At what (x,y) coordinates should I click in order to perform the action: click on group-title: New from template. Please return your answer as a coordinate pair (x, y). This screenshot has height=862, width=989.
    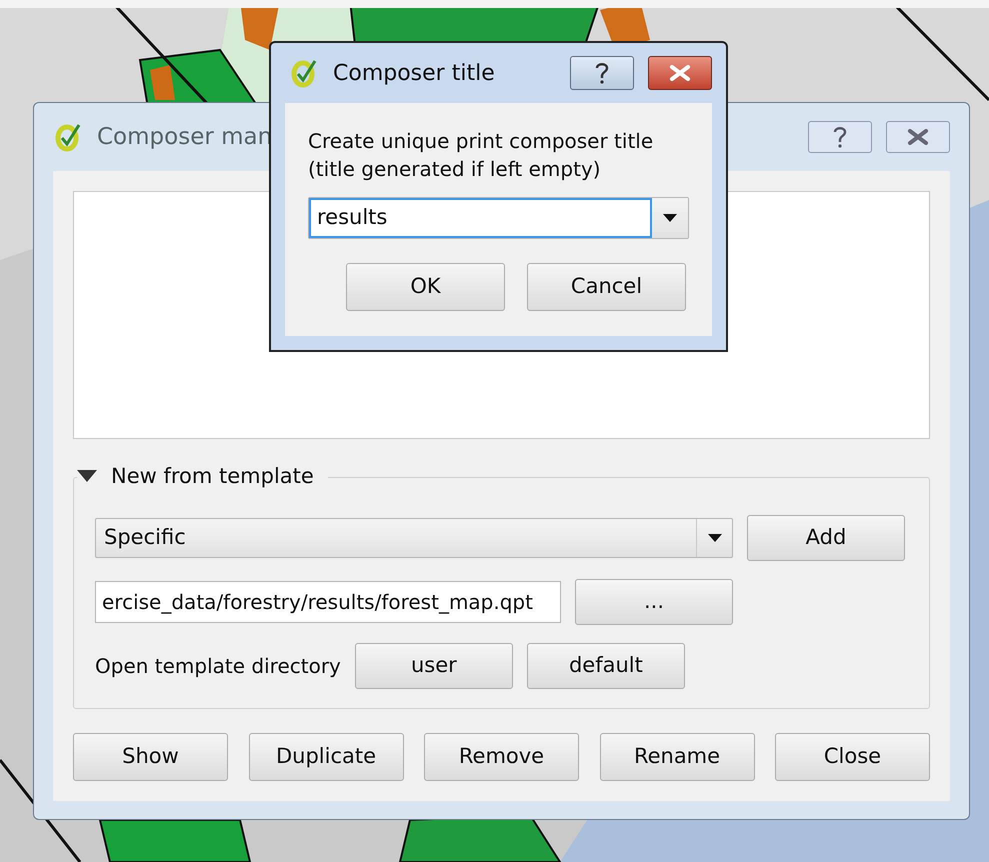
    Looking at the image, I should click on (212, 476).